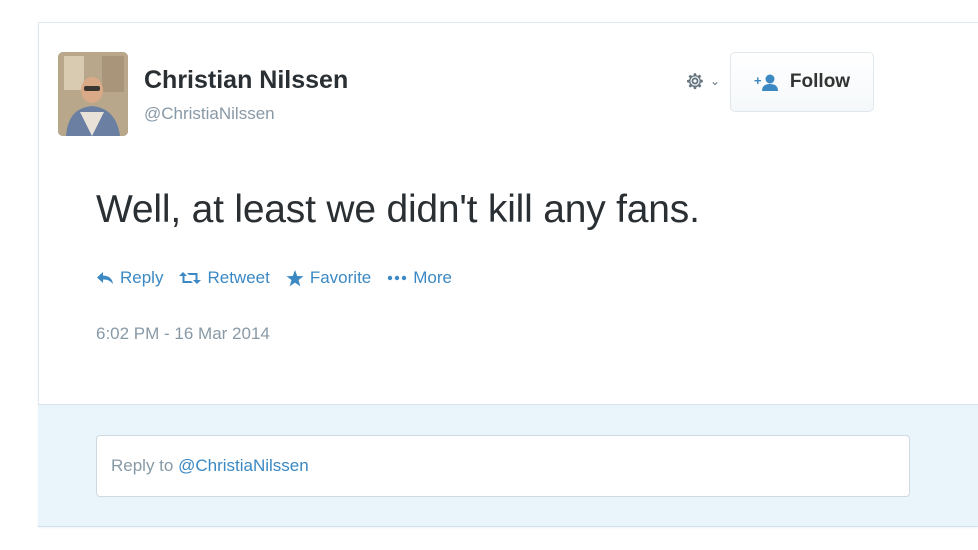  I want to click on reply-prefix: Reply to, so click(145, 465).